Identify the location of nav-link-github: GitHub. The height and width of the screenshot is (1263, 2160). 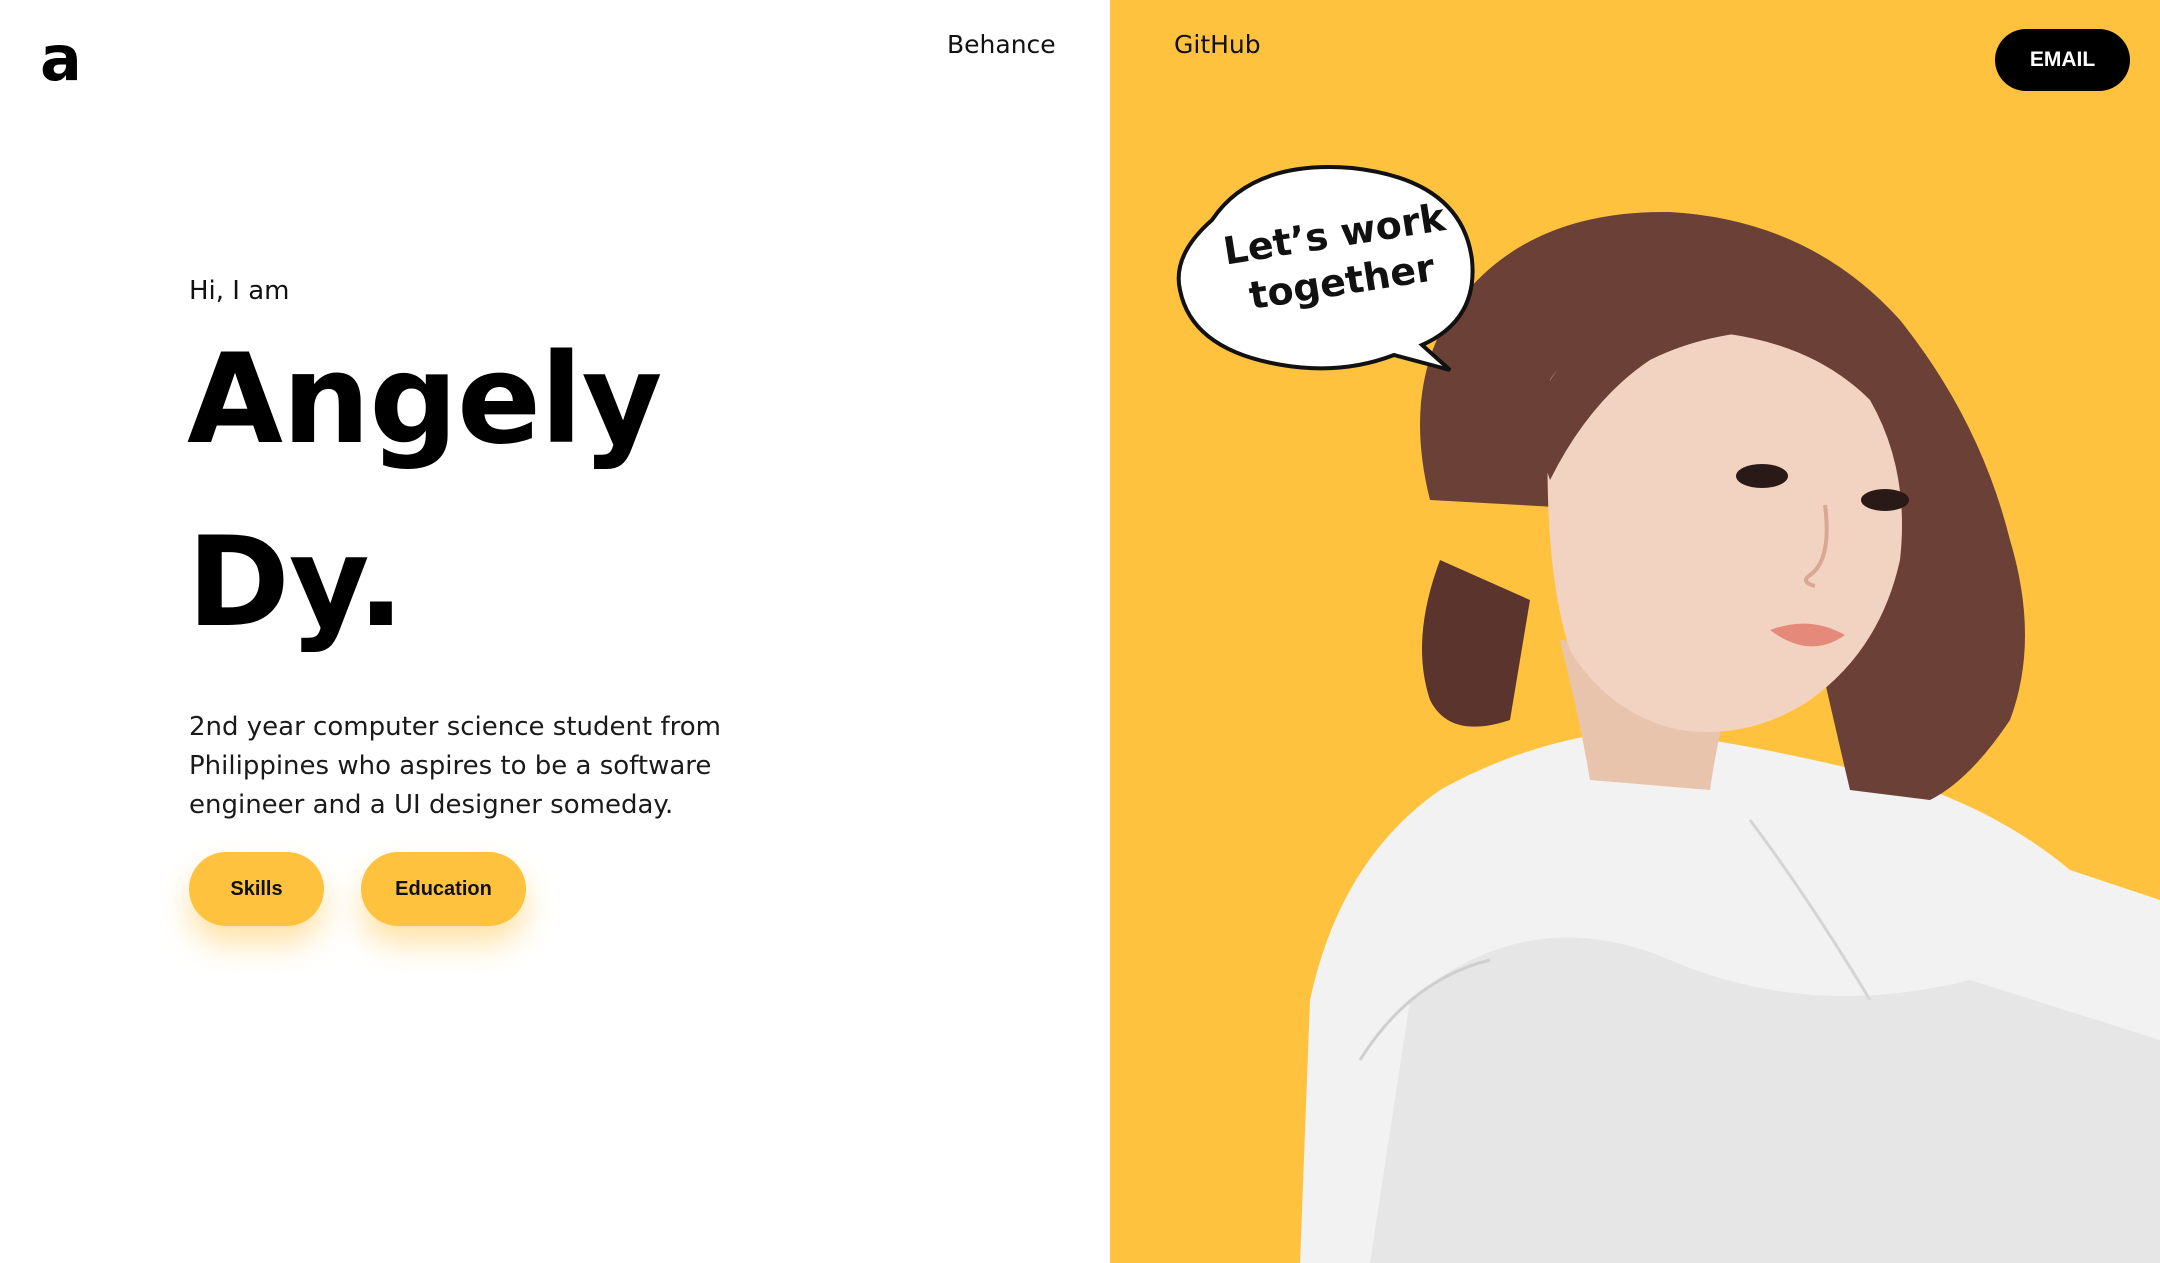
(1217, 44).